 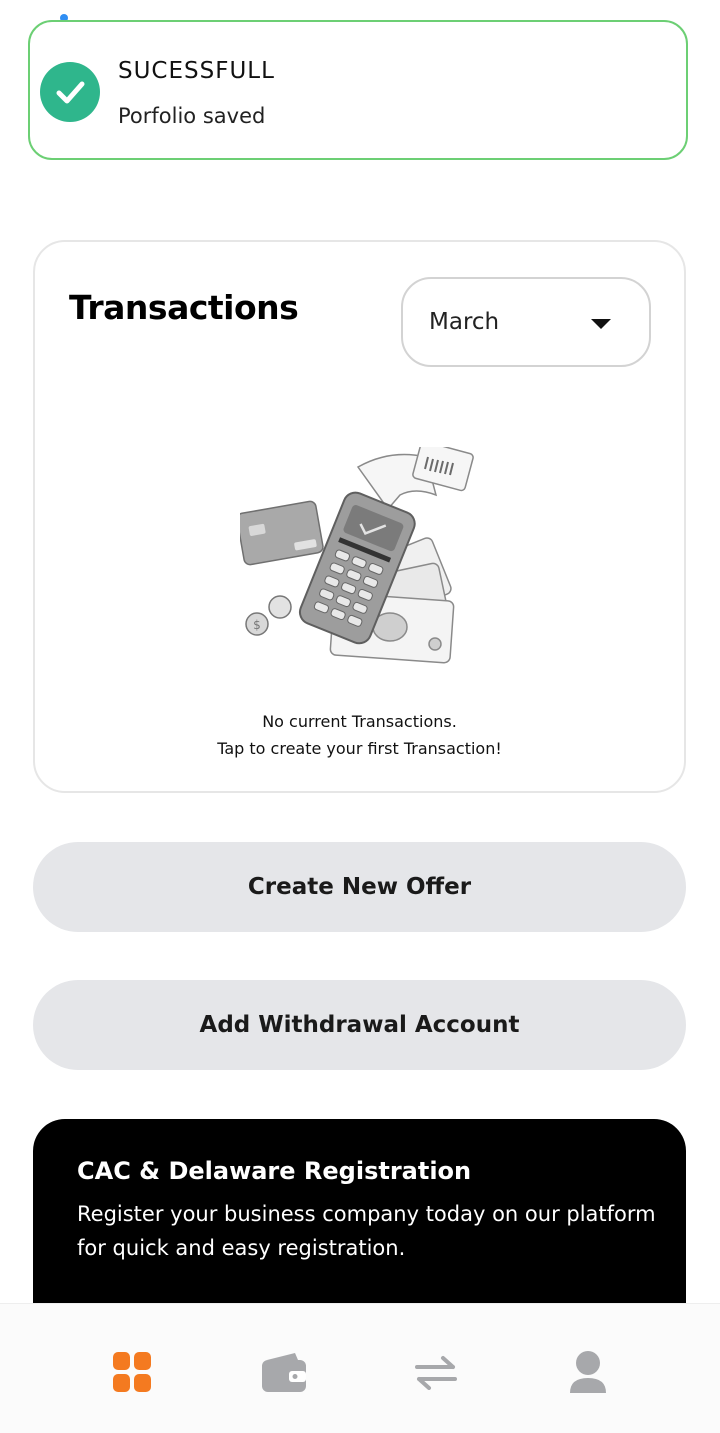 I want to click on caret-down-icon, so click(x=601, y=324).